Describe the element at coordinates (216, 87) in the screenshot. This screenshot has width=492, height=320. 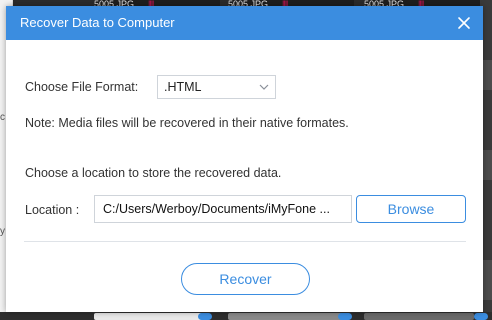
I see `file-format-select: .HTML` at that location.